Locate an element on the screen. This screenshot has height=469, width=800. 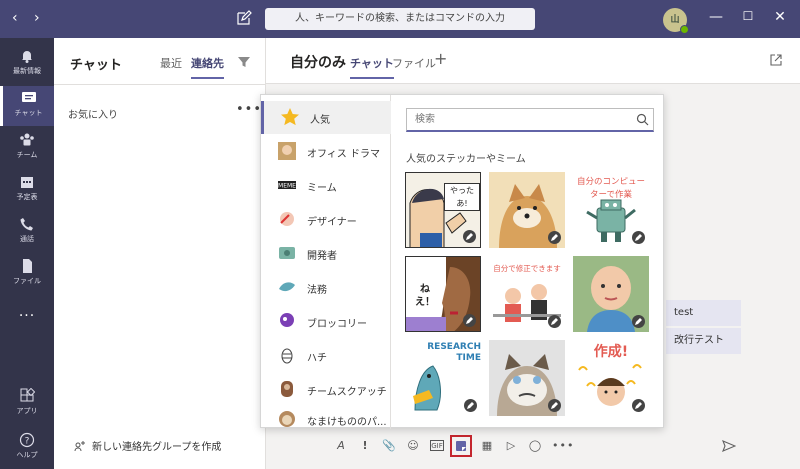
rail-label: チーム is located at coordinates (27, 155).